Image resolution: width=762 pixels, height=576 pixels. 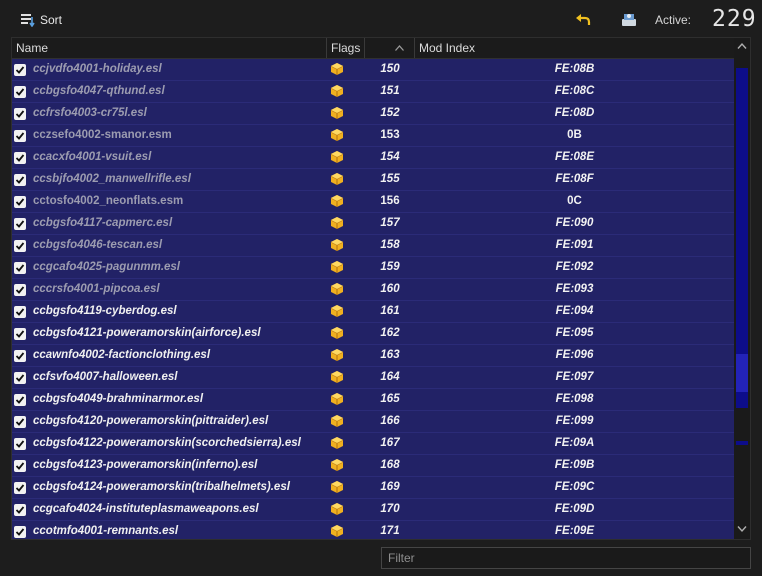 What do you see at coordinates (574, 91) in the screenshot?
I see `plugin-mod-index: FE:08C` at bounding box center [574, 91].